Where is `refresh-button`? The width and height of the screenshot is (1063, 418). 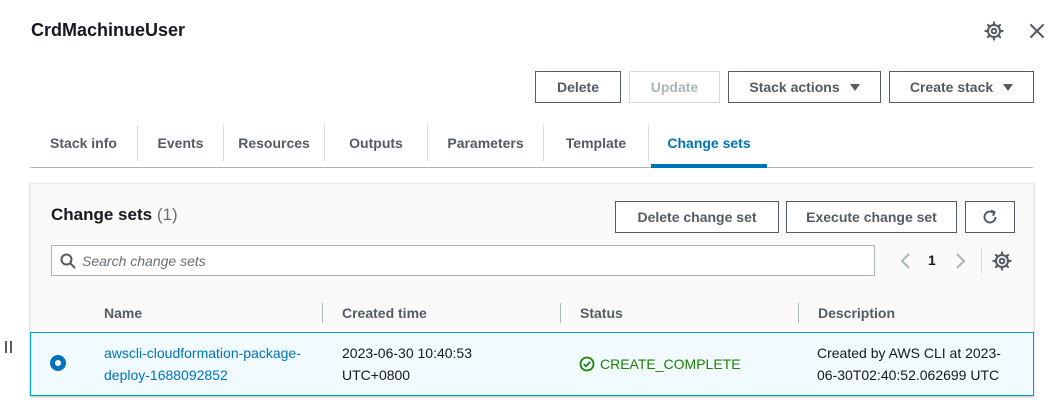
refresh-button is located at coordinates (990, 217).